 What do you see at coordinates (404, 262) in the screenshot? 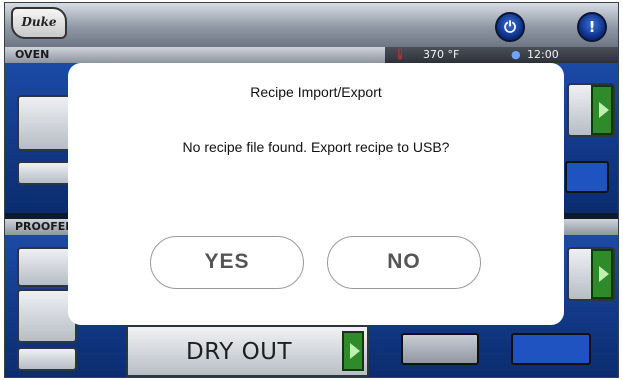
I see `no-button: NO` at bounding box center [404, 262].